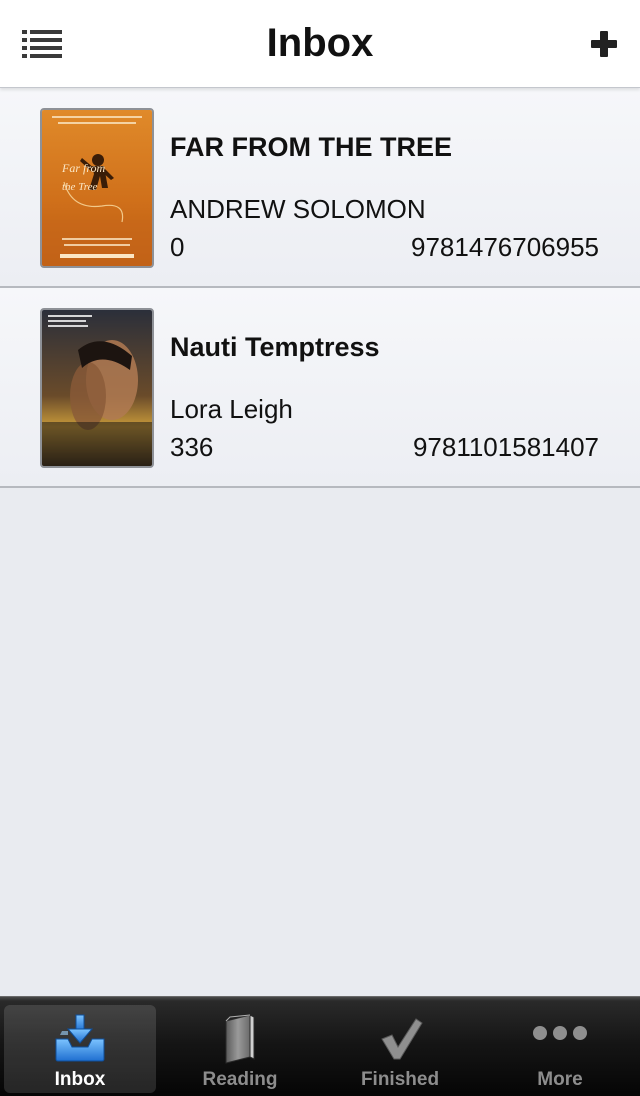 This screenshot has width=640, height=1096. What do you see at coordinates (400, 1038) in the screenshot?
I see `checkmark-icon` at bounding box center [400, 1038].